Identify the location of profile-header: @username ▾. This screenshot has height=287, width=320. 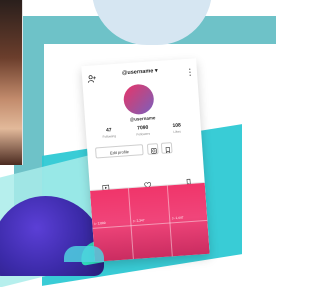
(140, 72).